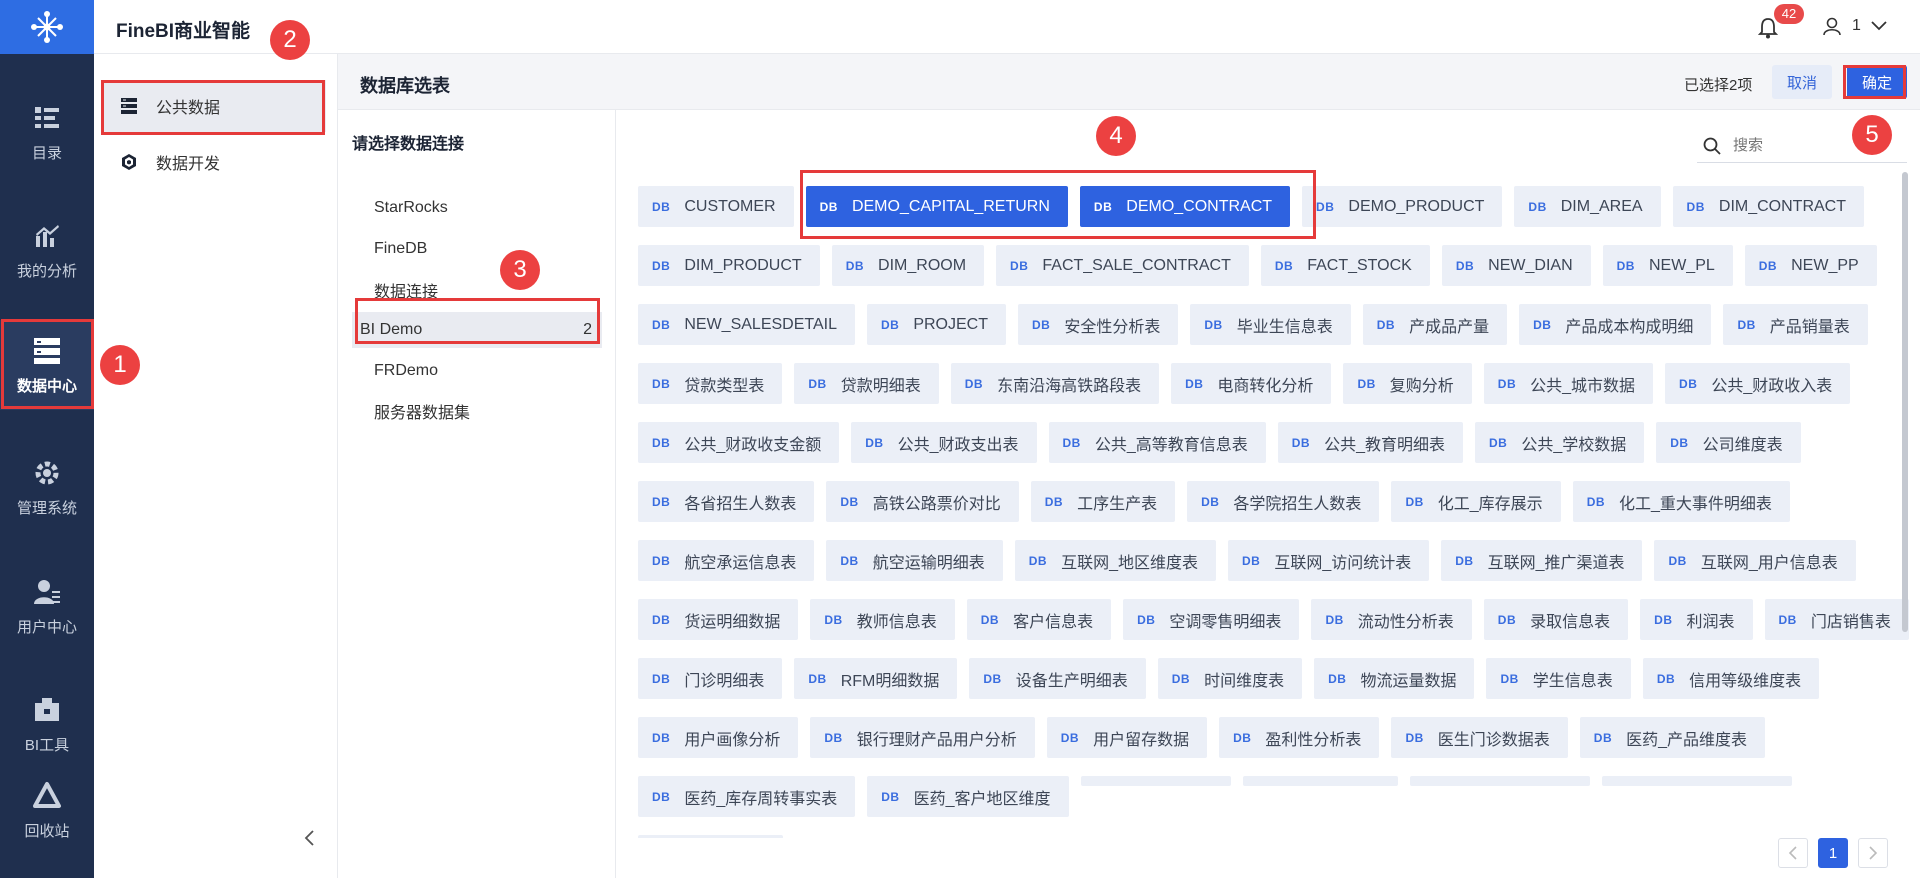  What do you see at coordinates (710, 383) in the screenshot?
I see `table-chip: DB 贷款类型表` at bounding box center [710, 383].